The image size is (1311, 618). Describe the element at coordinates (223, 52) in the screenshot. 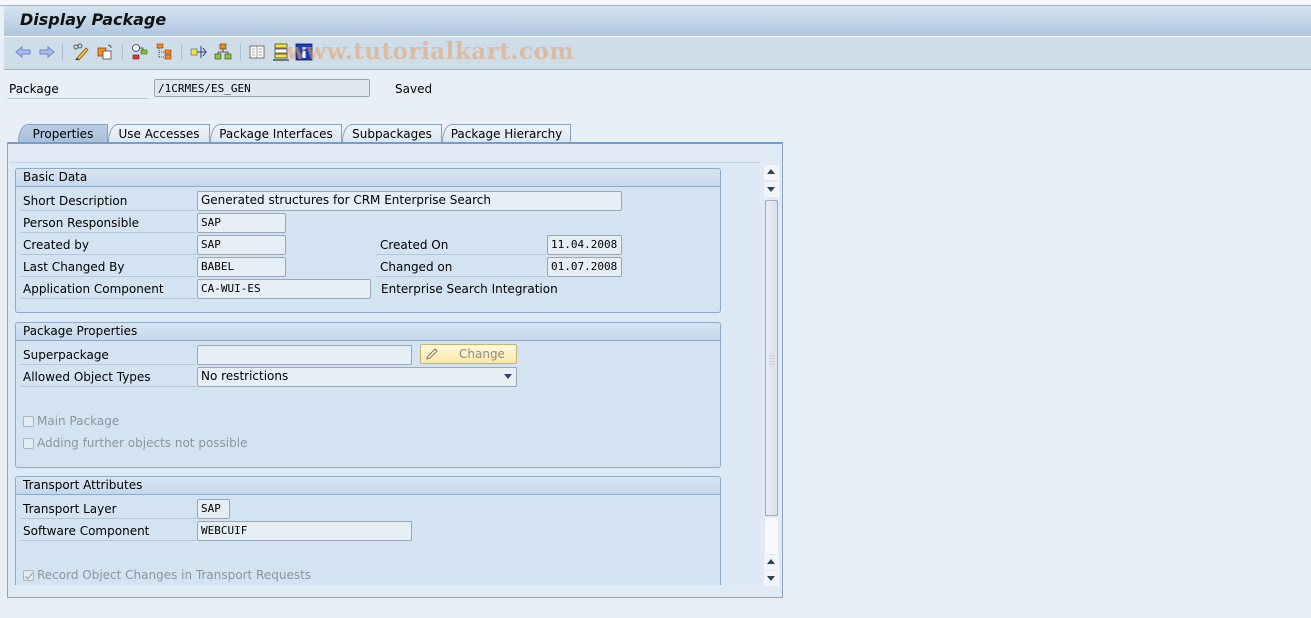

I see `hierarchy-icon` at that location.